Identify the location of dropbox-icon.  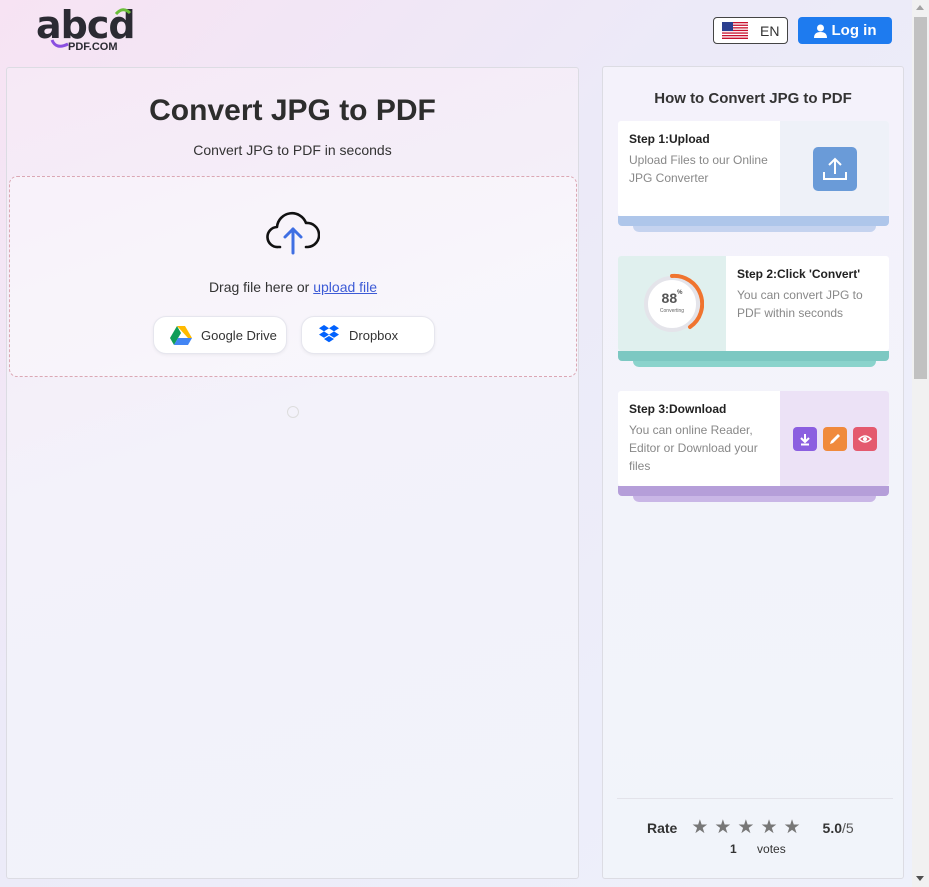
(329, 334).